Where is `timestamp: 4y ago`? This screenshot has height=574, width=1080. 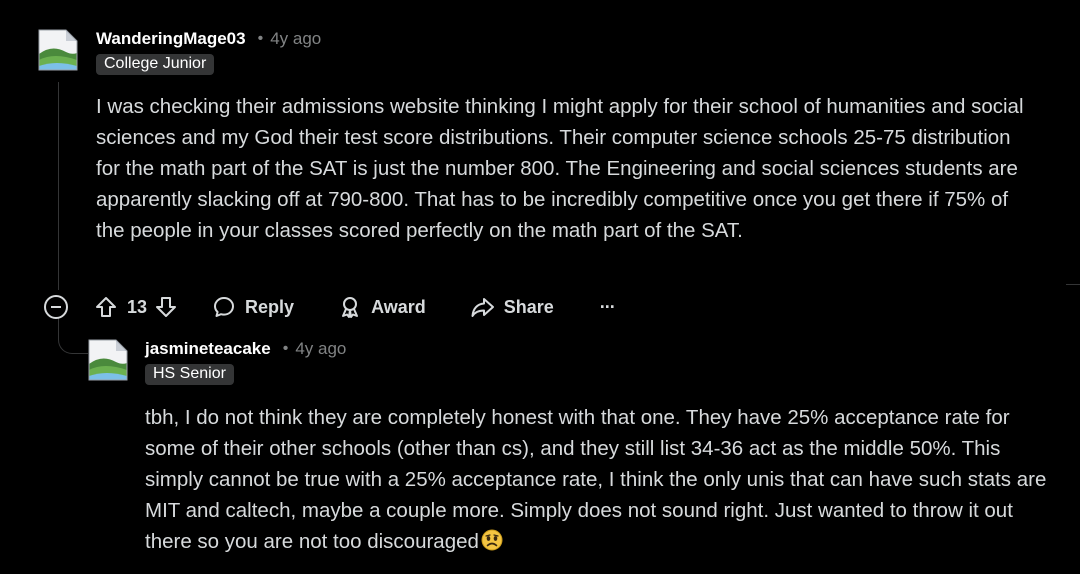
timestamp: 4y ago is located at coordinates (295, 39).